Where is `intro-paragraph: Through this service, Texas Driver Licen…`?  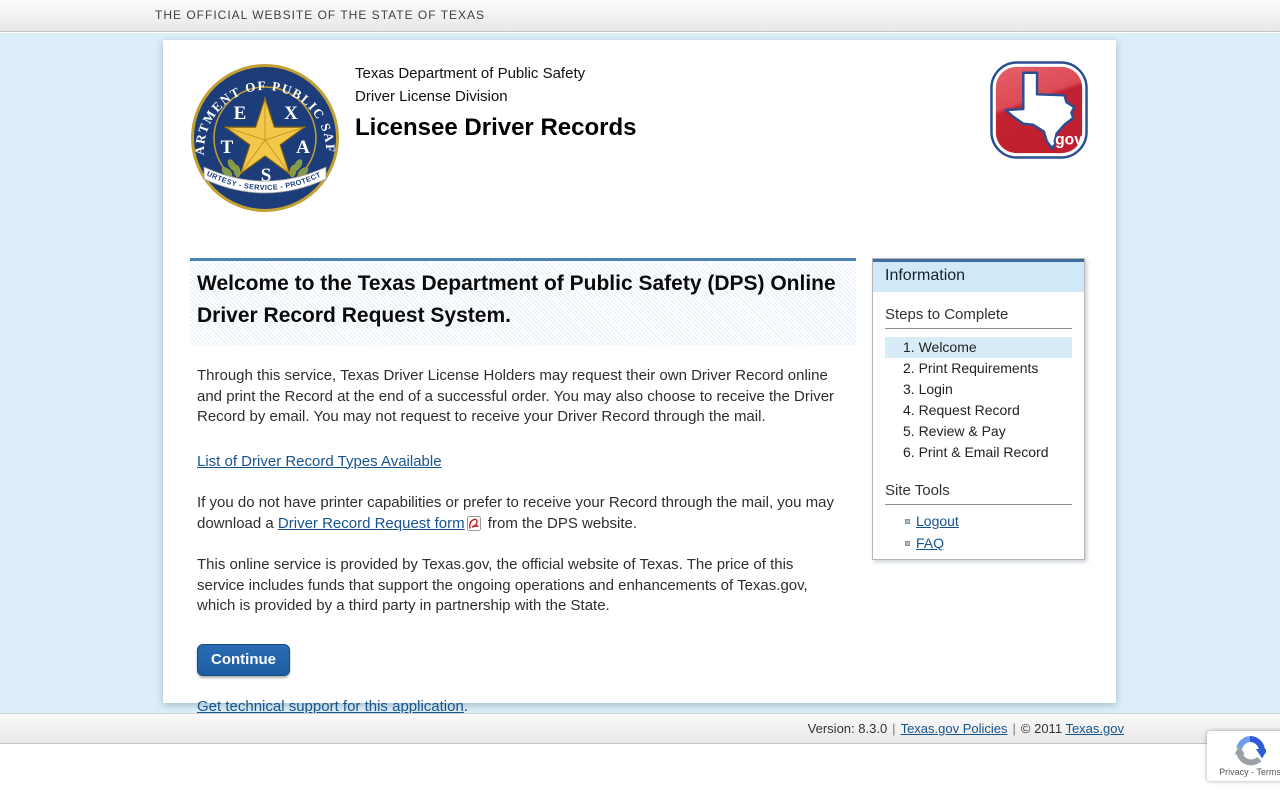
intro-paragraph: Through this service, Texas Driver Licen… is located at coordinates (516, 396).